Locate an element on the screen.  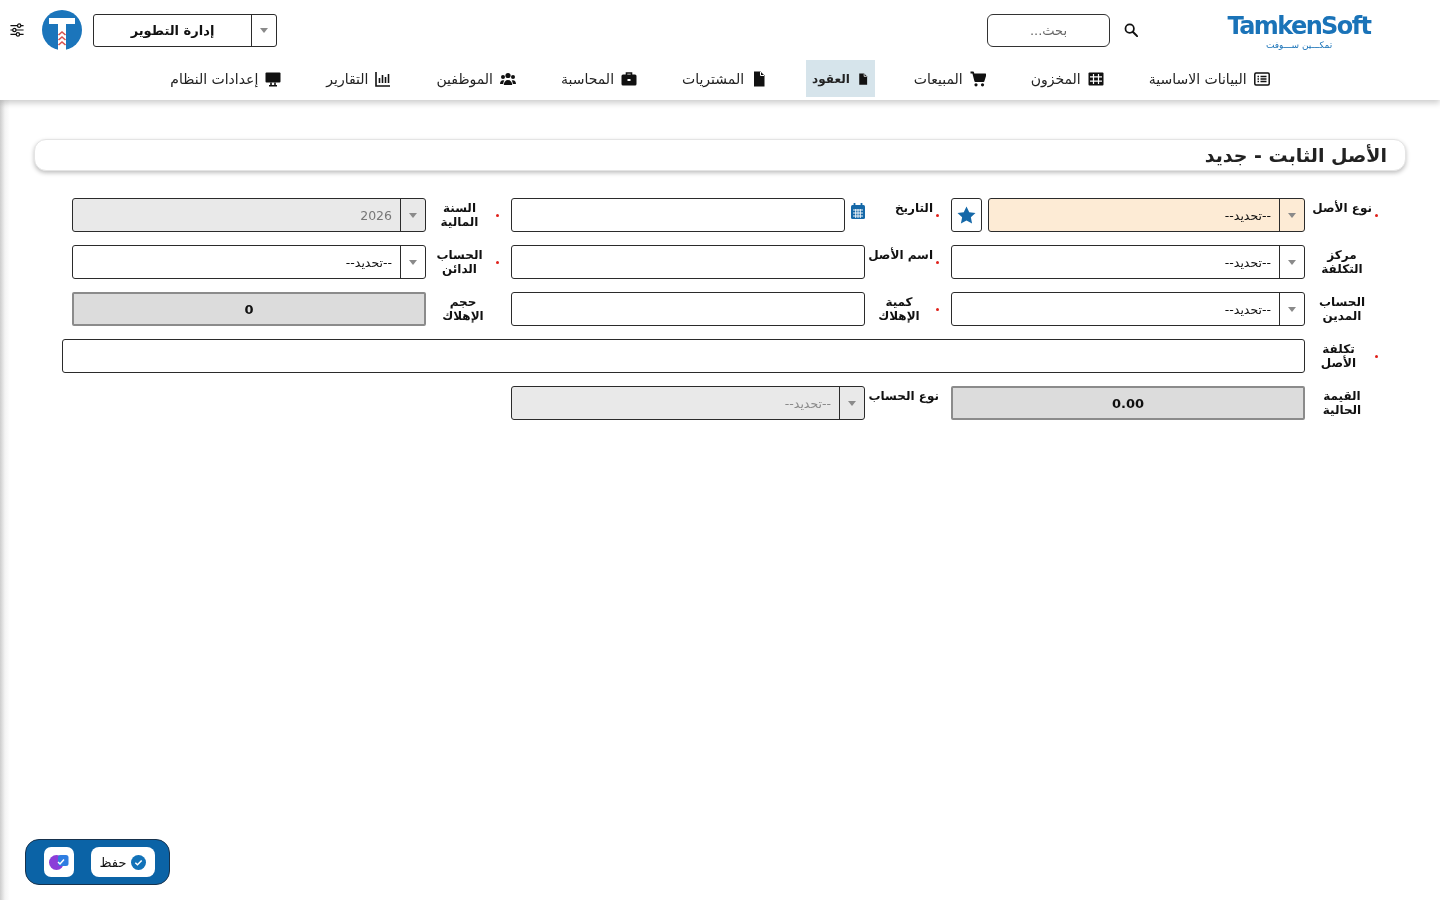
monitor-icon is located at coordinates (273, 78).